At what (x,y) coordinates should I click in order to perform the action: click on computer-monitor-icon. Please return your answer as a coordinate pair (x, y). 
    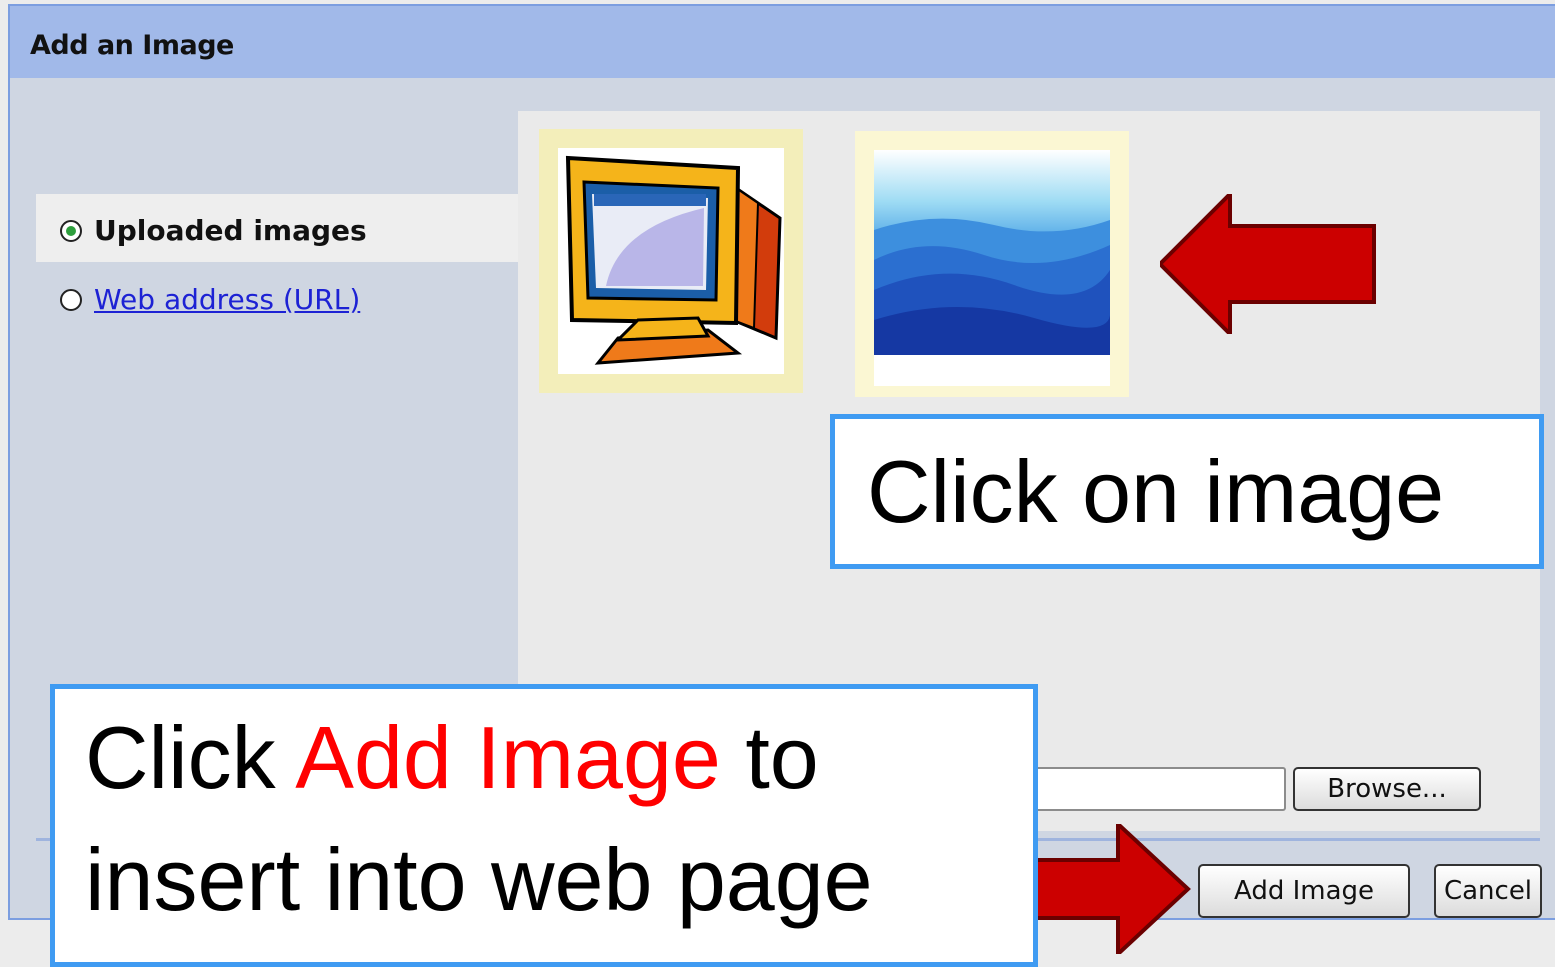
    Looking at the image, I should click on (671, 261).